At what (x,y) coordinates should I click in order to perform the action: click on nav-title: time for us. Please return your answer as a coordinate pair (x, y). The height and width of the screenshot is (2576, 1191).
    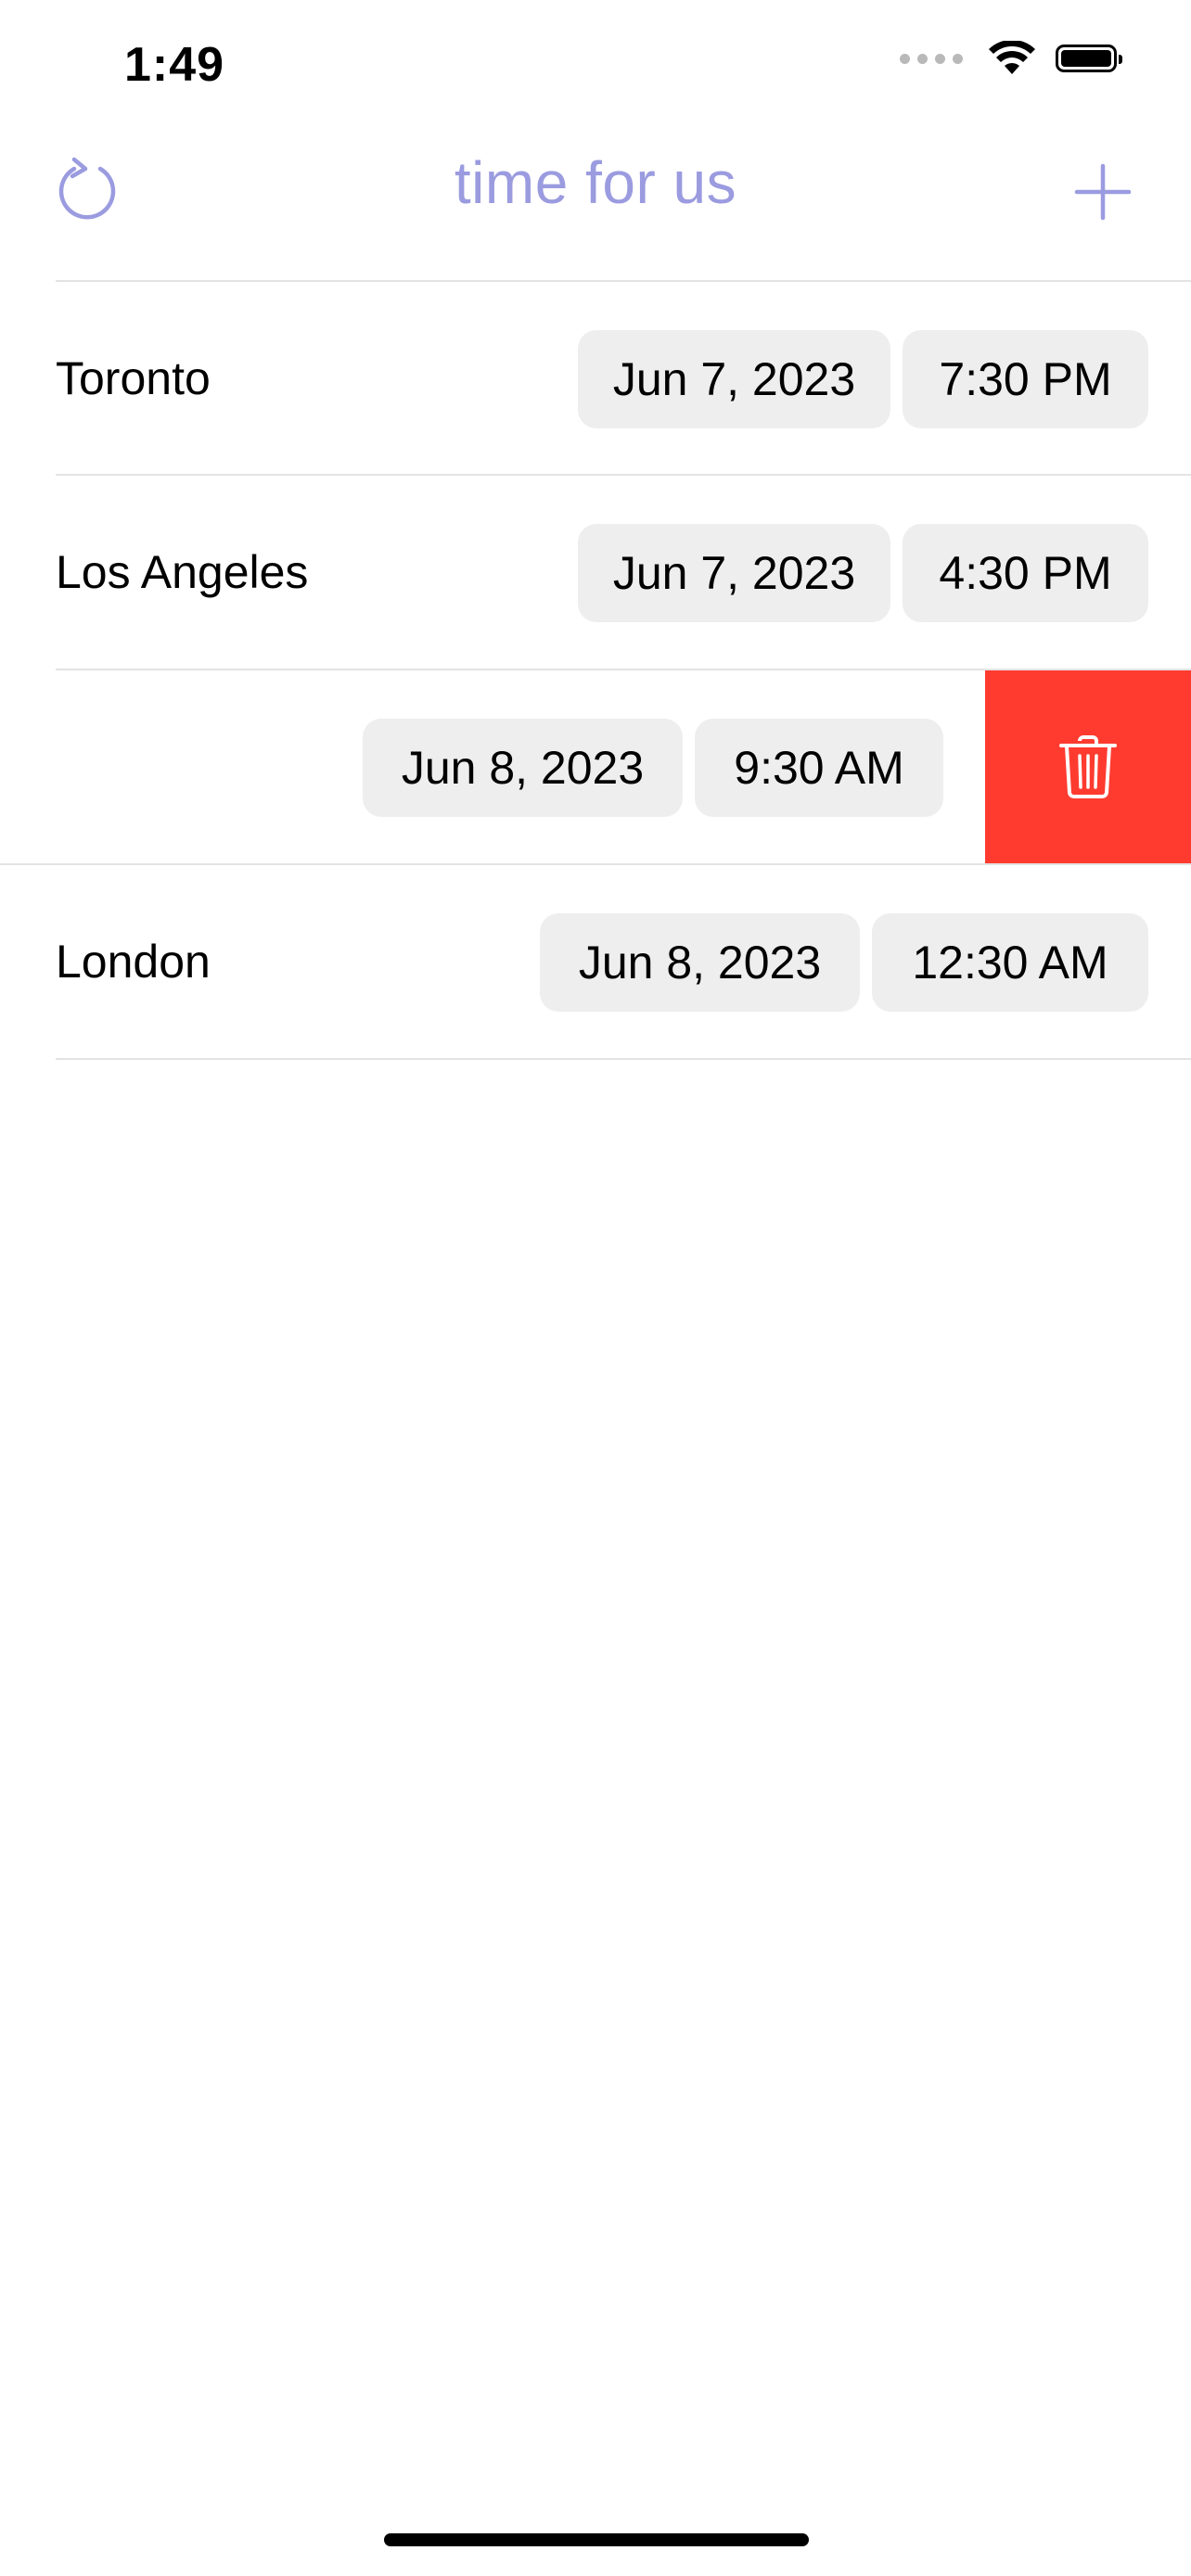
    Looking at the image, I should click on (595, 182).